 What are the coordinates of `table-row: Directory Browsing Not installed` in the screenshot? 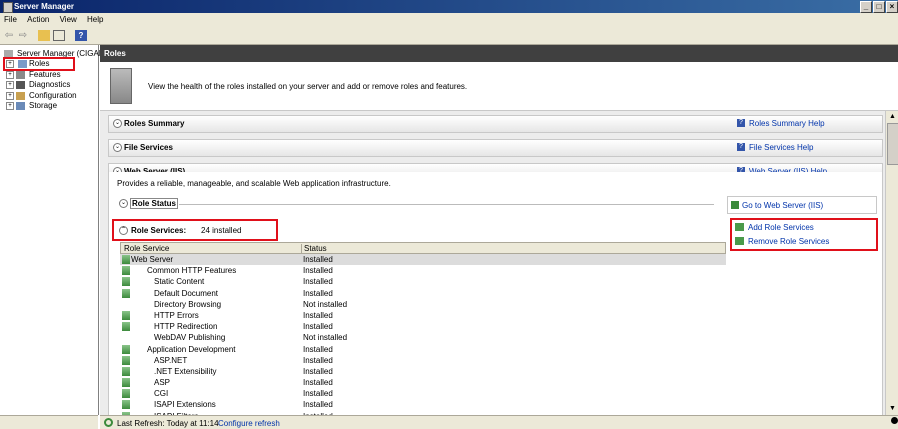 It's located at (423, 304).